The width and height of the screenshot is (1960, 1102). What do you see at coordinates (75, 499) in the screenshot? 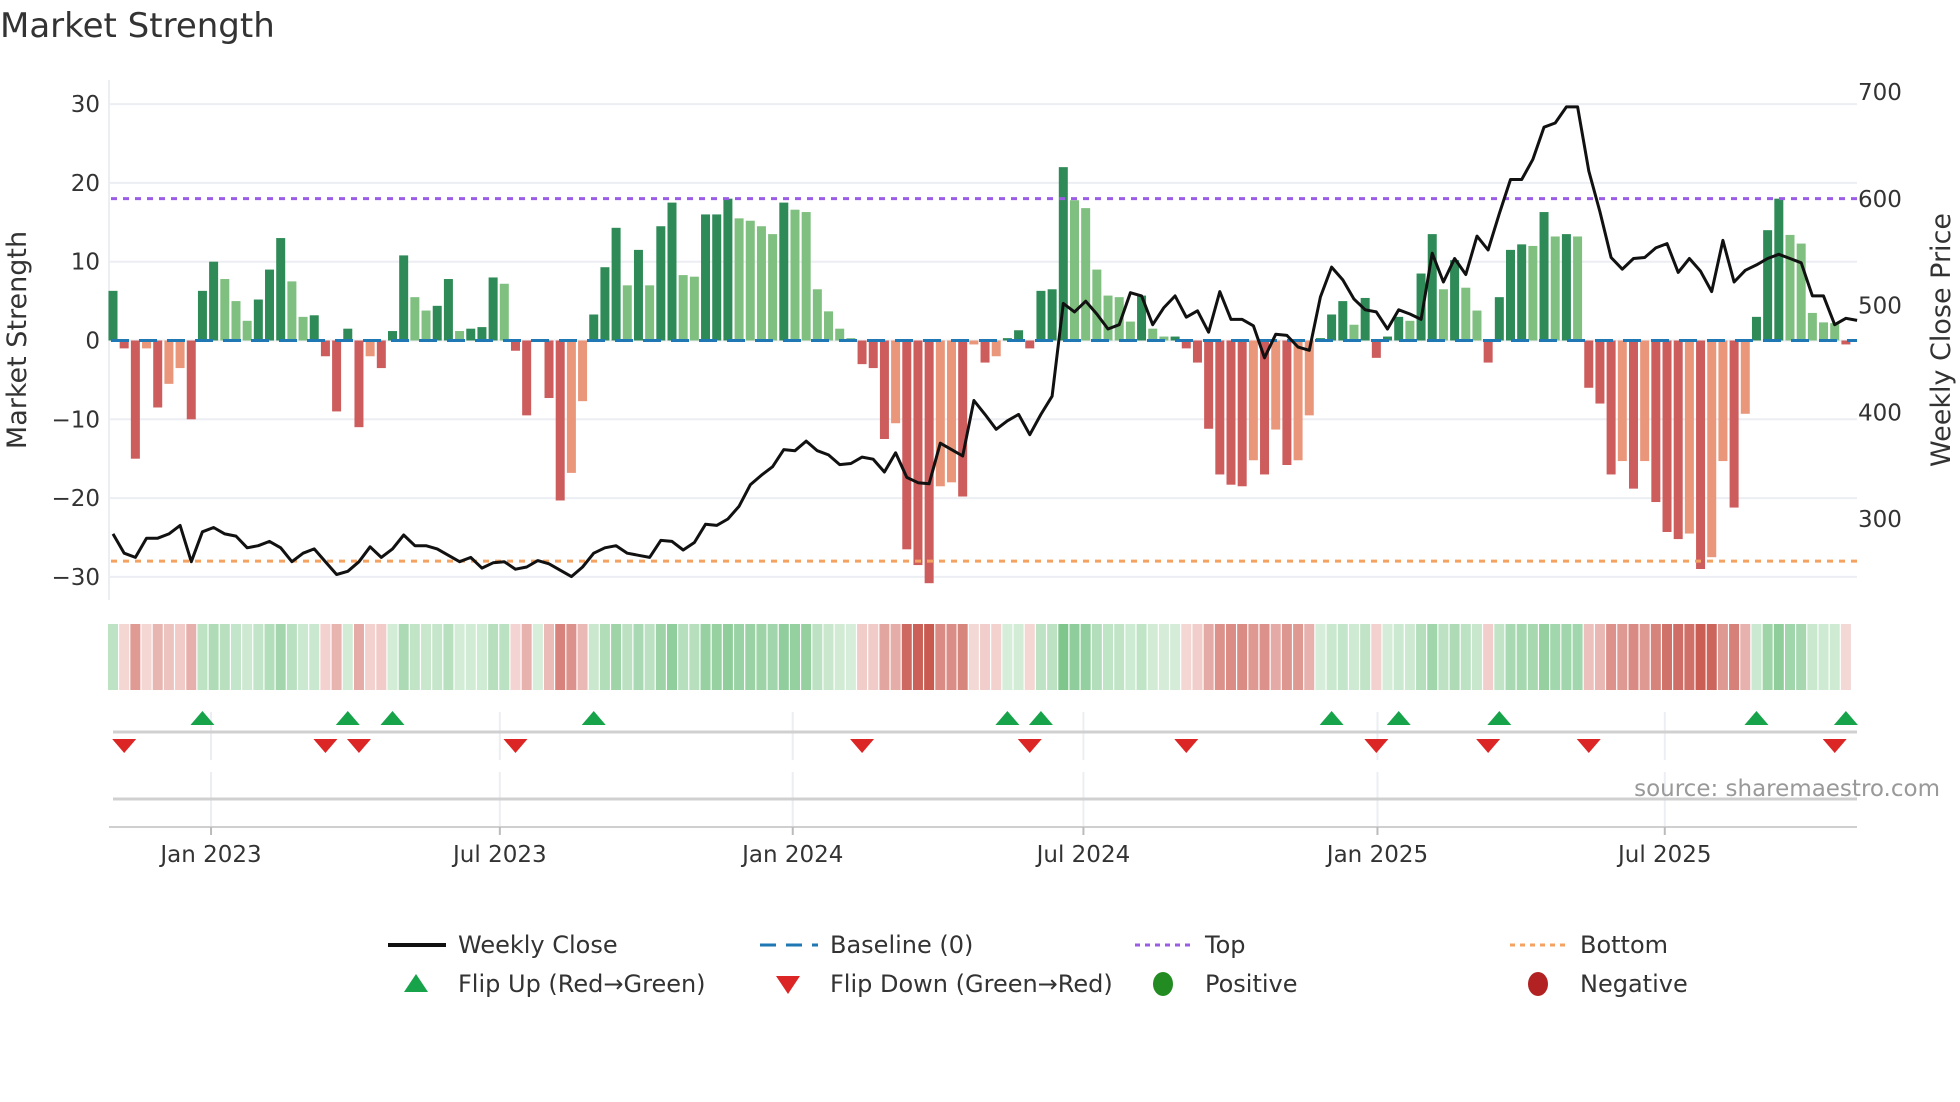
I see `y-tick-label: −20` at bounding box center [75, 499].